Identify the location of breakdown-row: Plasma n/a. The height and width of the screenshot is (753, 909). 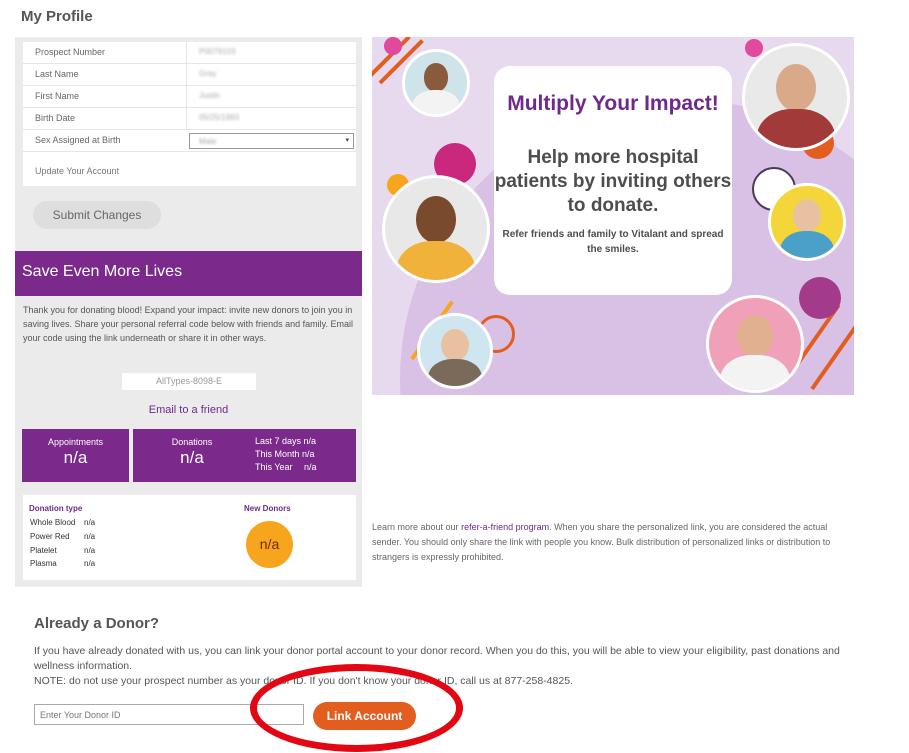
(63, 563).